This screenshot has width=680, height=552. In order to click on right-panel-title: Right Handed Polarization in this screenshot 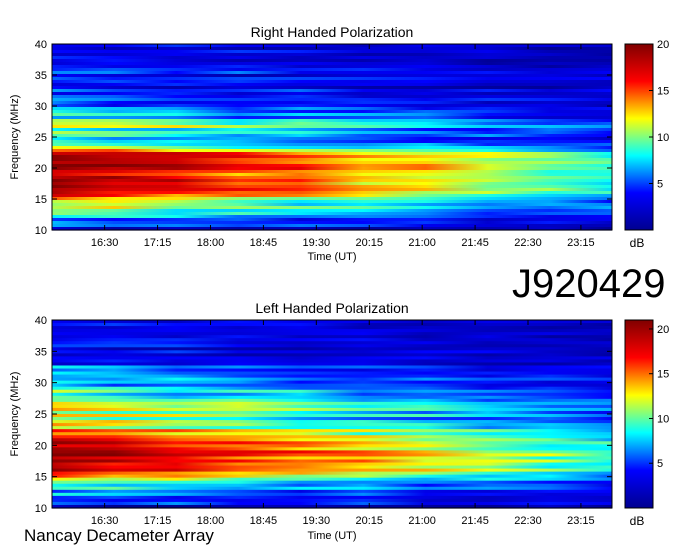, I will do `click(332, 32)`.